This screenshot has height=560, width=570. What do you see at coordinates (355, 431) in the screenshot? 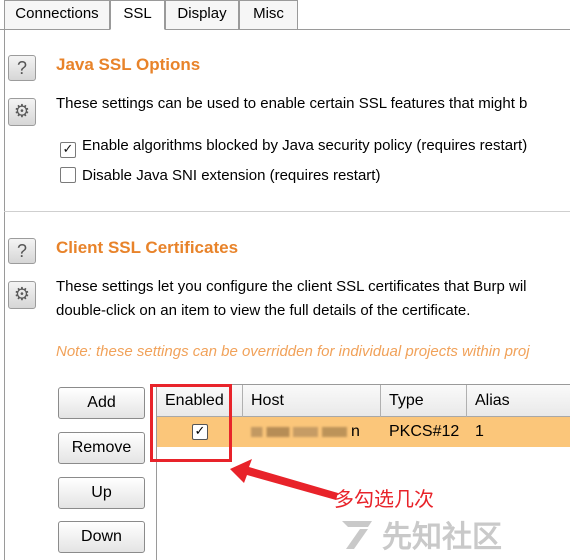
I see `host-suffix: n` at bounding box center [355, 431].